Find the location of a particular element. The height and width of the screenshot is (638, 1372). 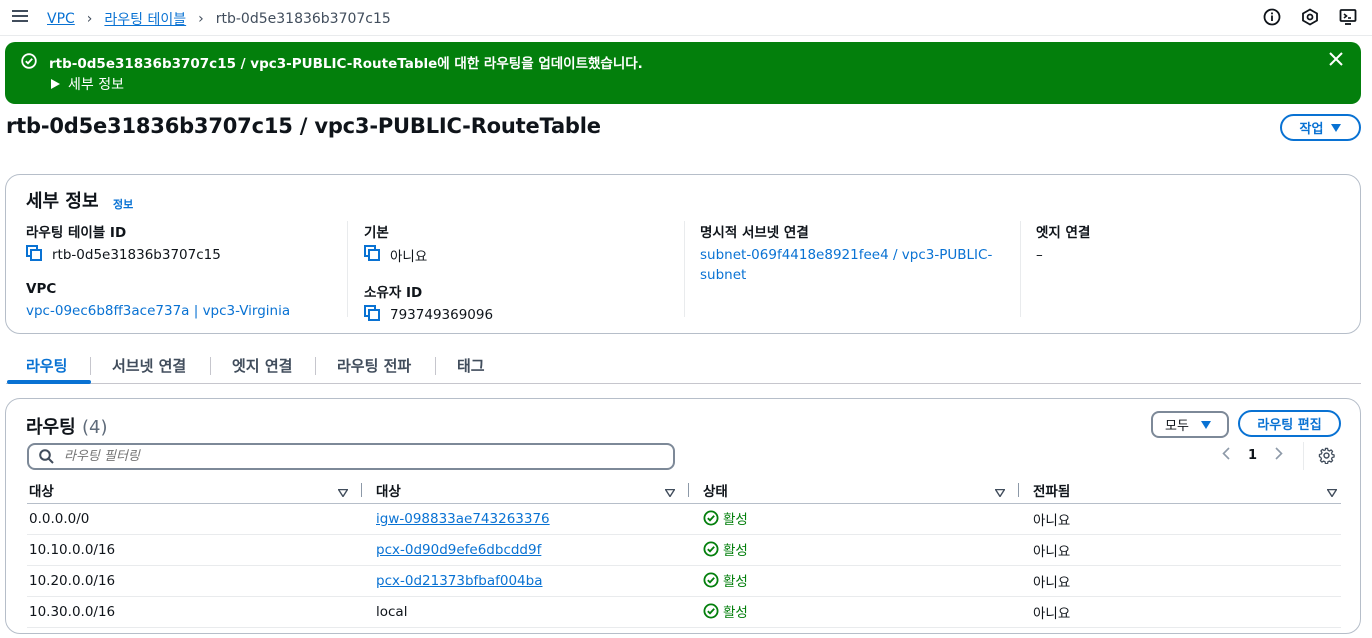

route-target-cell: pcx-0d90d9efe6dbcdd9f is located at coordinates (525, 550).